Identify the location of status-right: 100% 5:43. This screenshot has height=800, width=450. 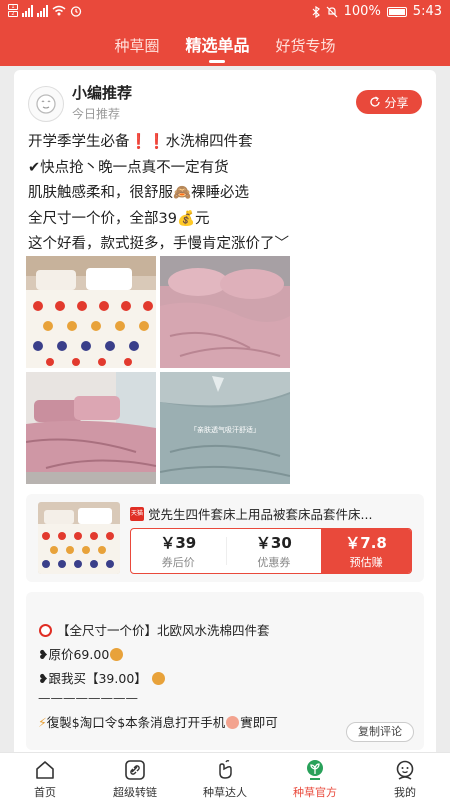
(377, 11).